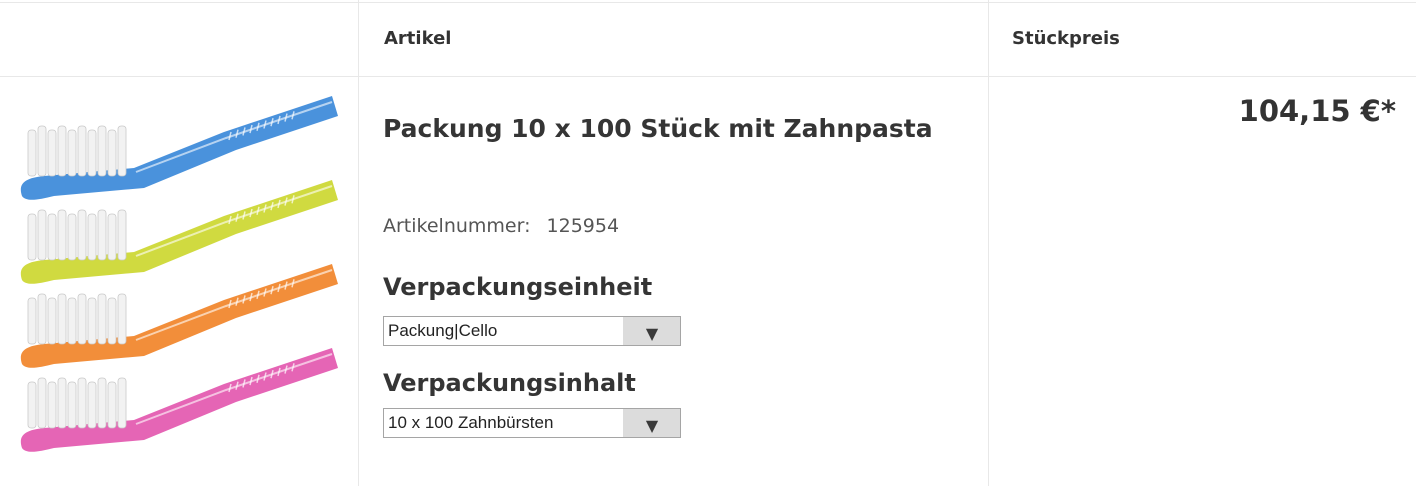 This screenshot has height=486, width=1416. Describe the element at coordinates (418, 38) in the screenshot. I see `column-header-article: Artikel` at that location.